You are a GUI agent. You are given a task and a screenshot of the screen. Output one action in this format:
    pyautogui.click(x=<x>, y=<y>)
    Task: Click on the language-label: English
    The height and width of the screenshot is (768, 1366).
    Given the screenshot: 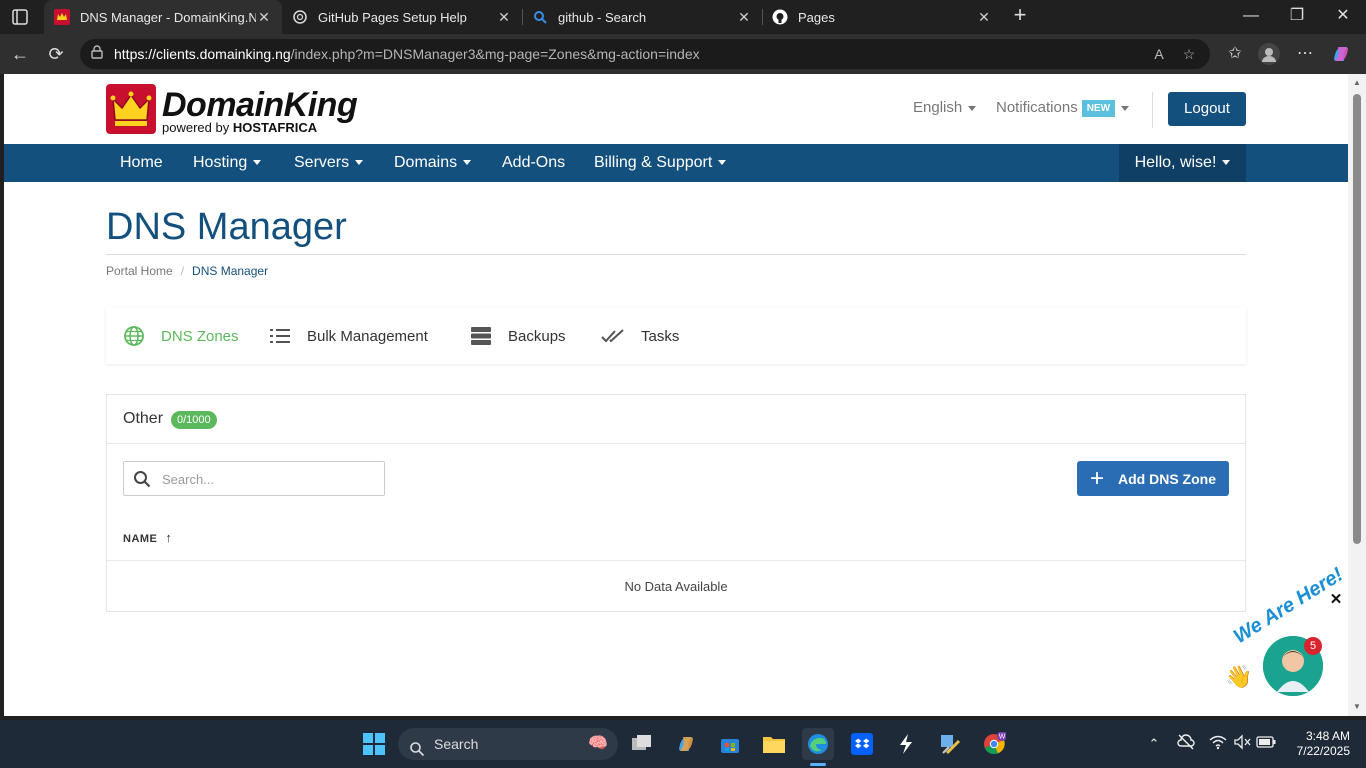 What is the action you would take?
    pyautogui.click(x=938, y=107)
    